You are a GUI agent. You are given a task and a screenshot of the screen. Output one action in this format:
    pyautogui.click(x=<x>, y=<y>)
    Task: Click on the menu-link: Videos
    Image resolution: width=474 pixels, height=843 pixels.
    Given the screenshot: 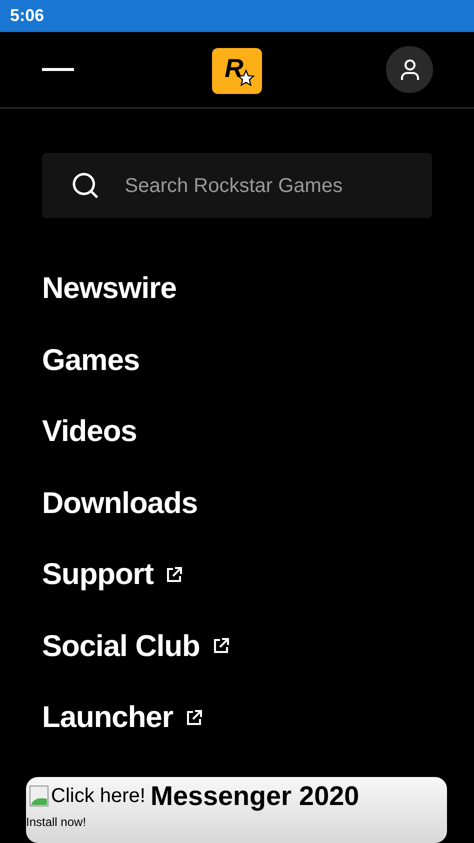 What is the action you would take?
    pyautogui.click(x=89, y=431)
    